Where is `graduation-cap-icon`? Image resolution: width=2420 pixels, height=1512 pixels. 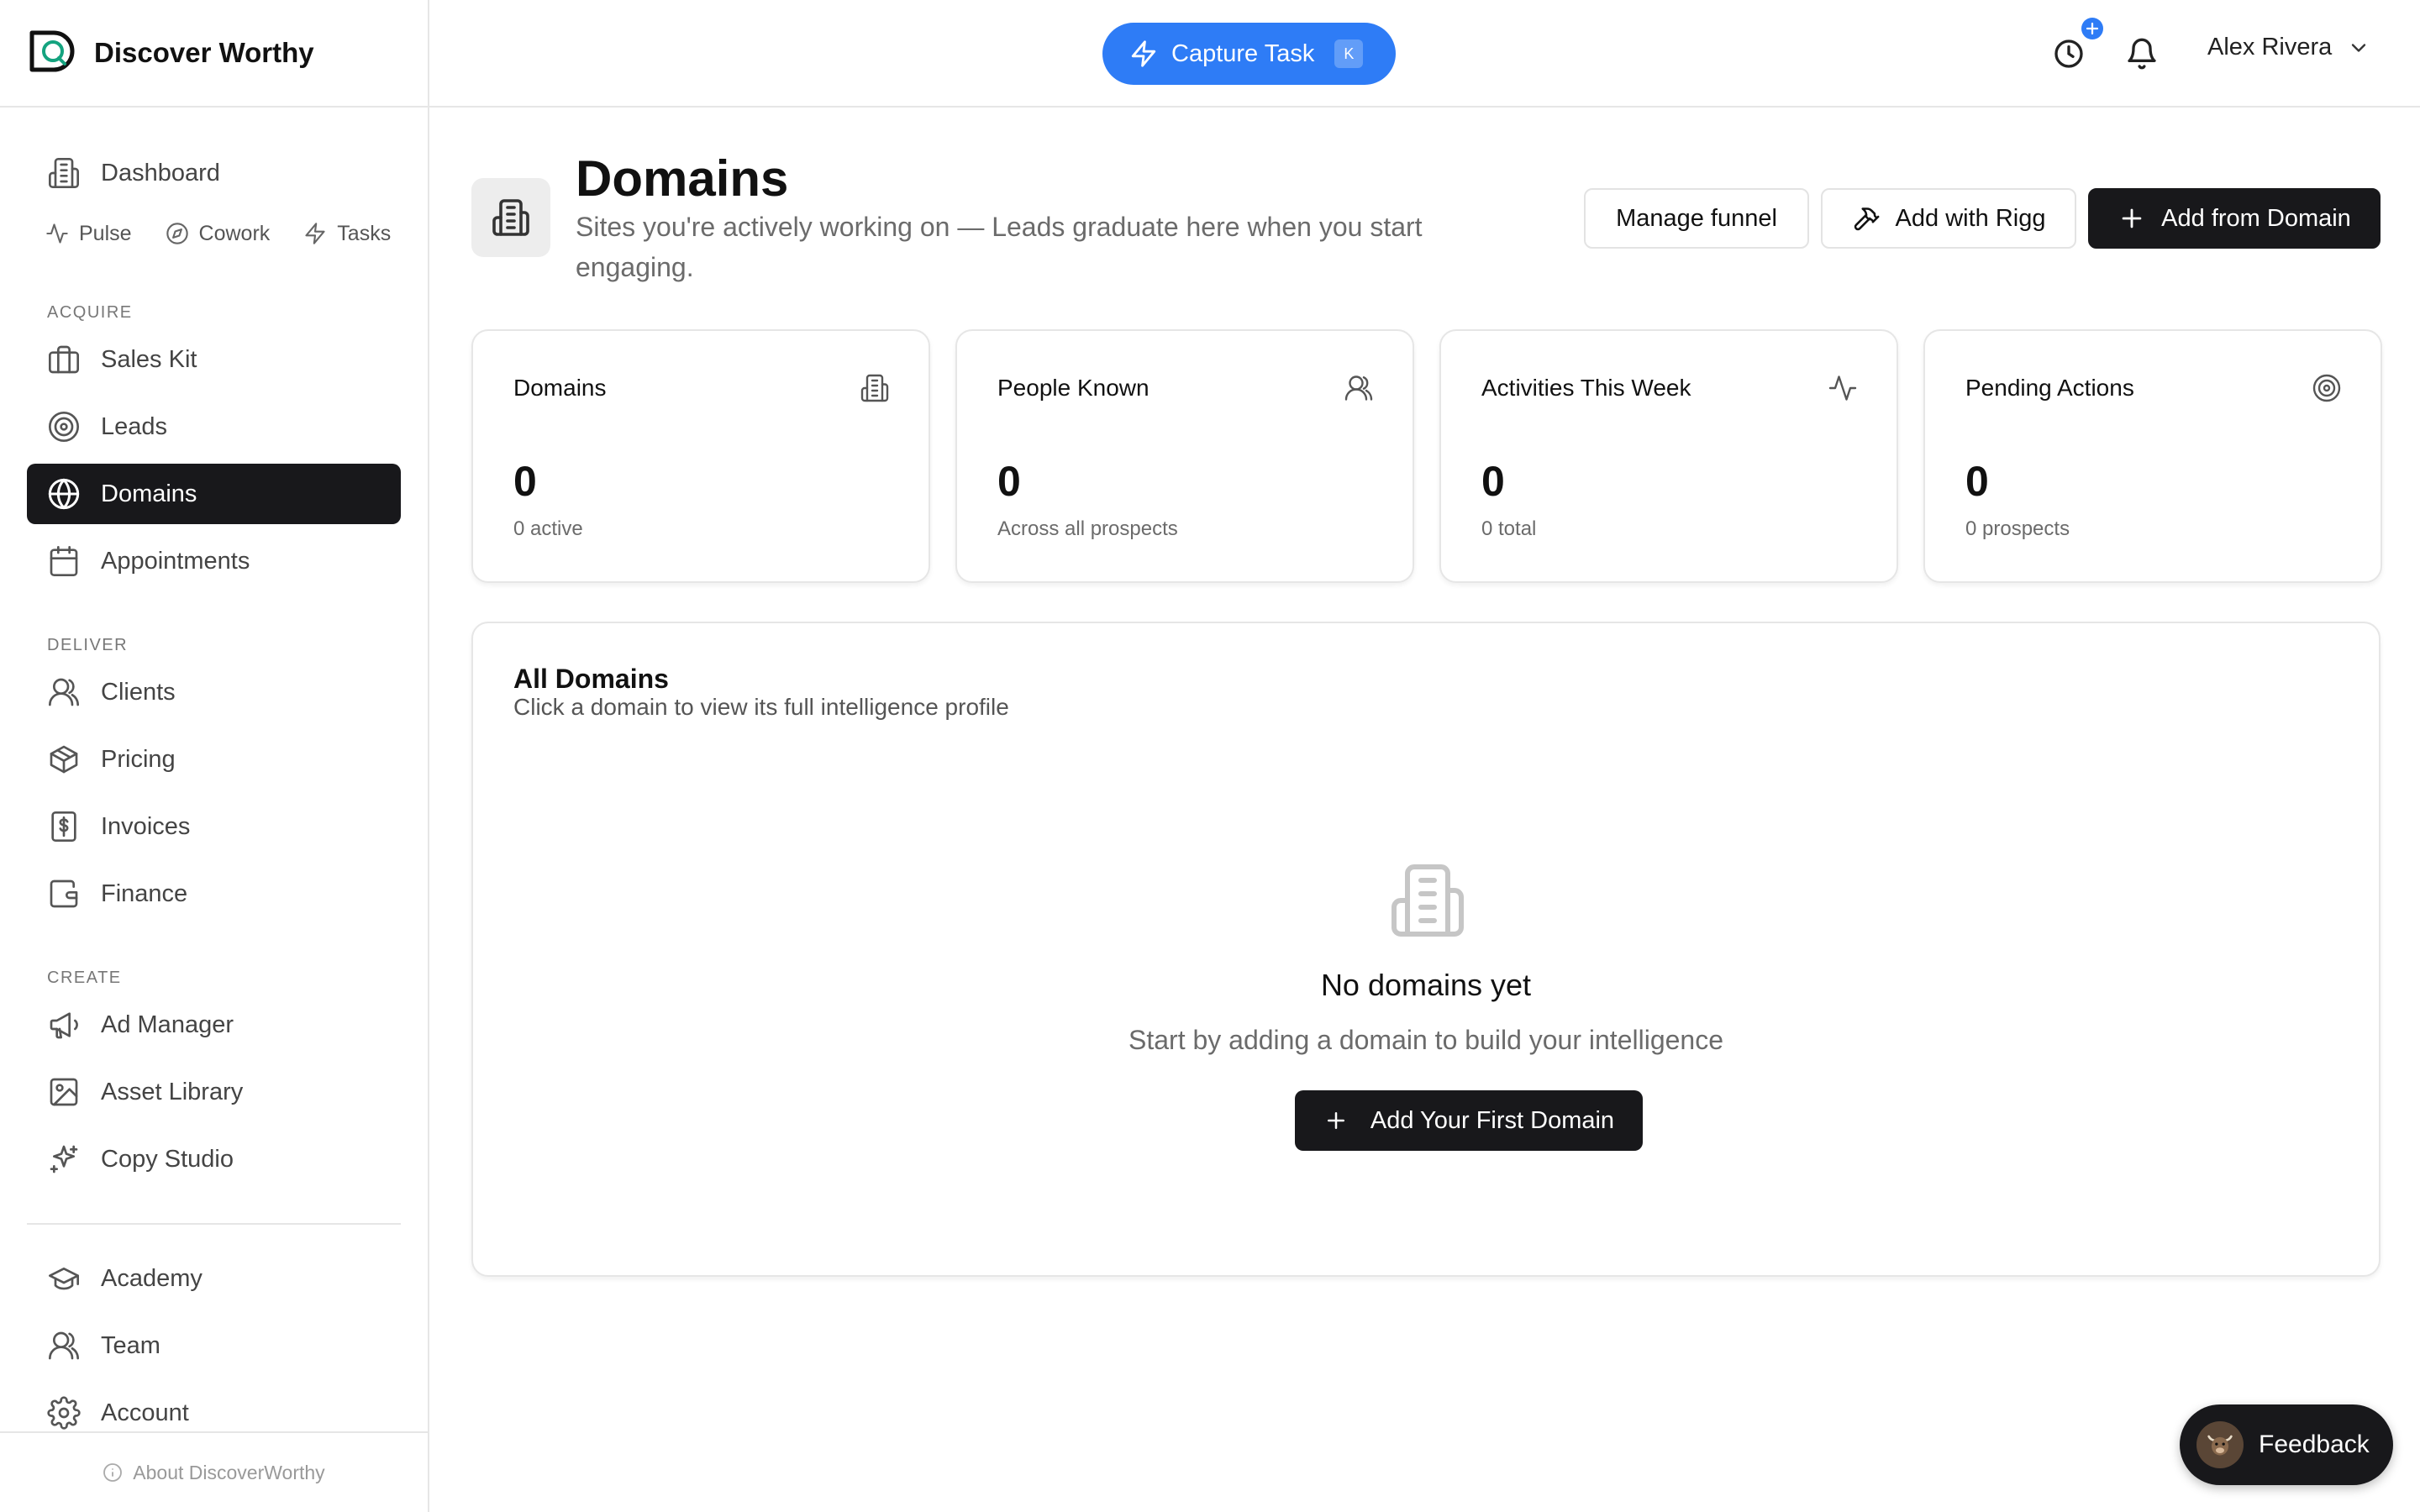
graduation-cap-icon is located at coordinates (64, 1279).